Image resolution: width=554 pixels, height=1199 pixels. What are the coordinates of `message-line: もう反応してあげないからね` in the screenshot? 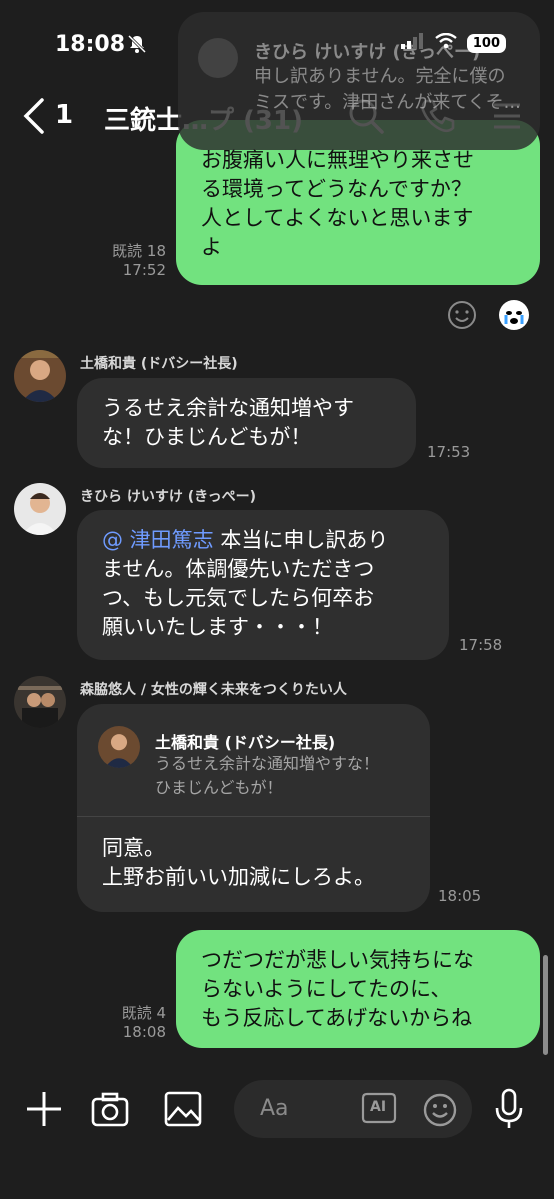 It's located at (337, 1018).